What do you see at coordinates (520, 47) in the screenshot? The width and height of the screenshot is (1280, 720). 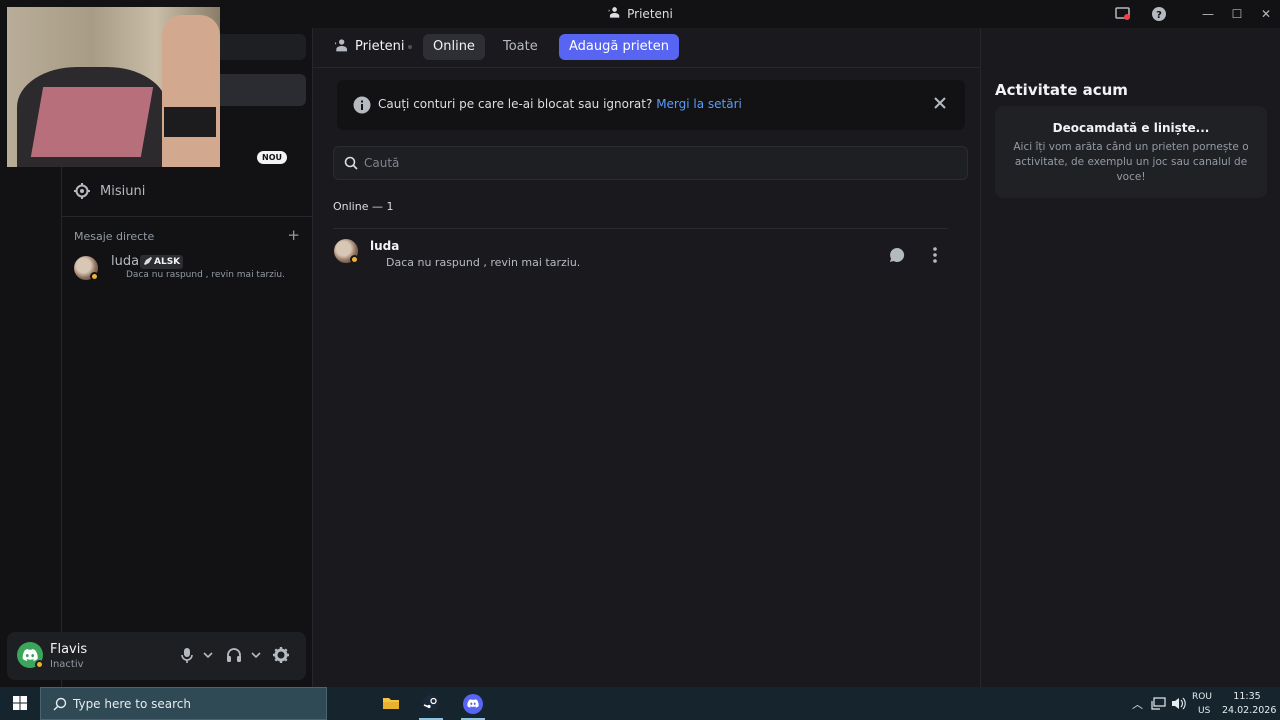 I see `tab-all: Toate` at bounding box center [520, 47].